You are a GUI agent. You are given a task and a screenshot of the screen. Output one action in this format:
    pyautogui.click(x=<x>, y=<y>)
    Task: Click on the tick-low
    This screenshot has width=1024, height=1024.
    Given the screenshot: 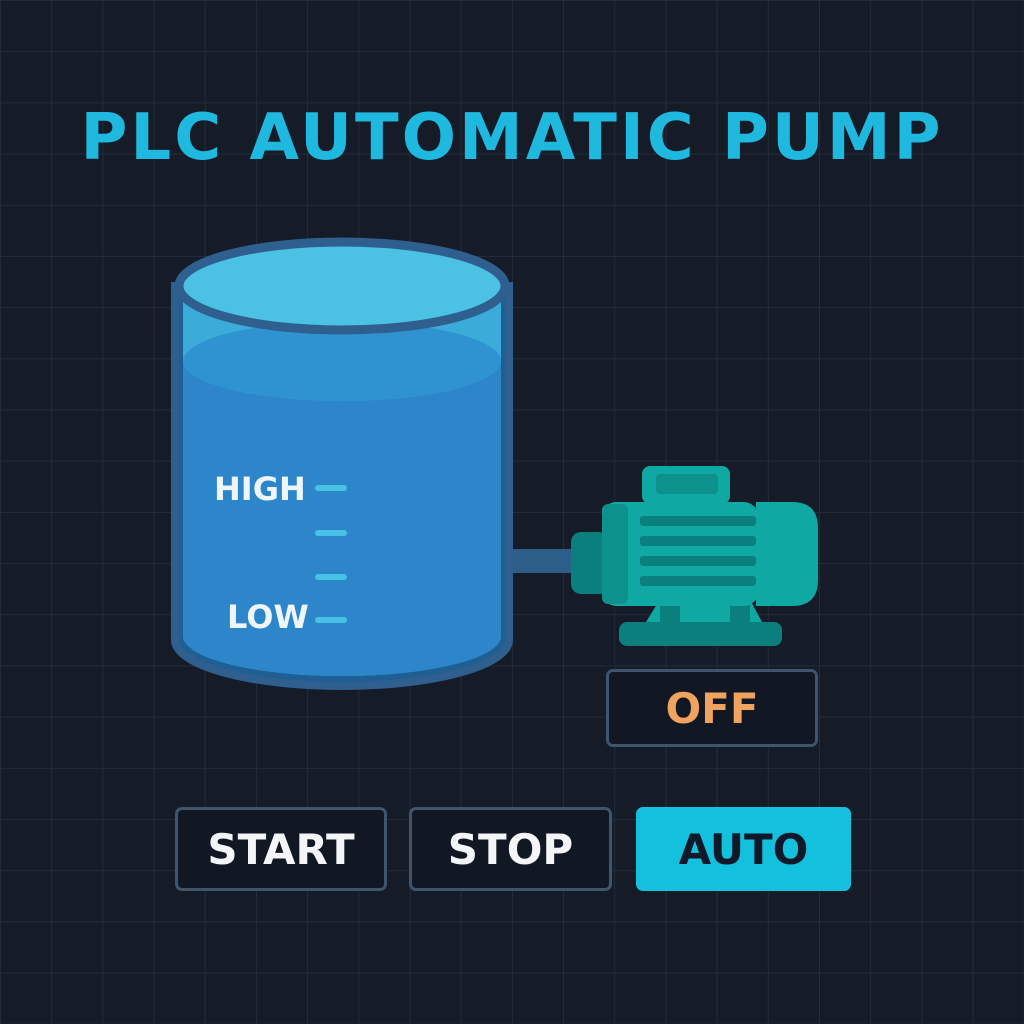 What is the action you would take?
    pyautogui.click(x=331, y=620)
    